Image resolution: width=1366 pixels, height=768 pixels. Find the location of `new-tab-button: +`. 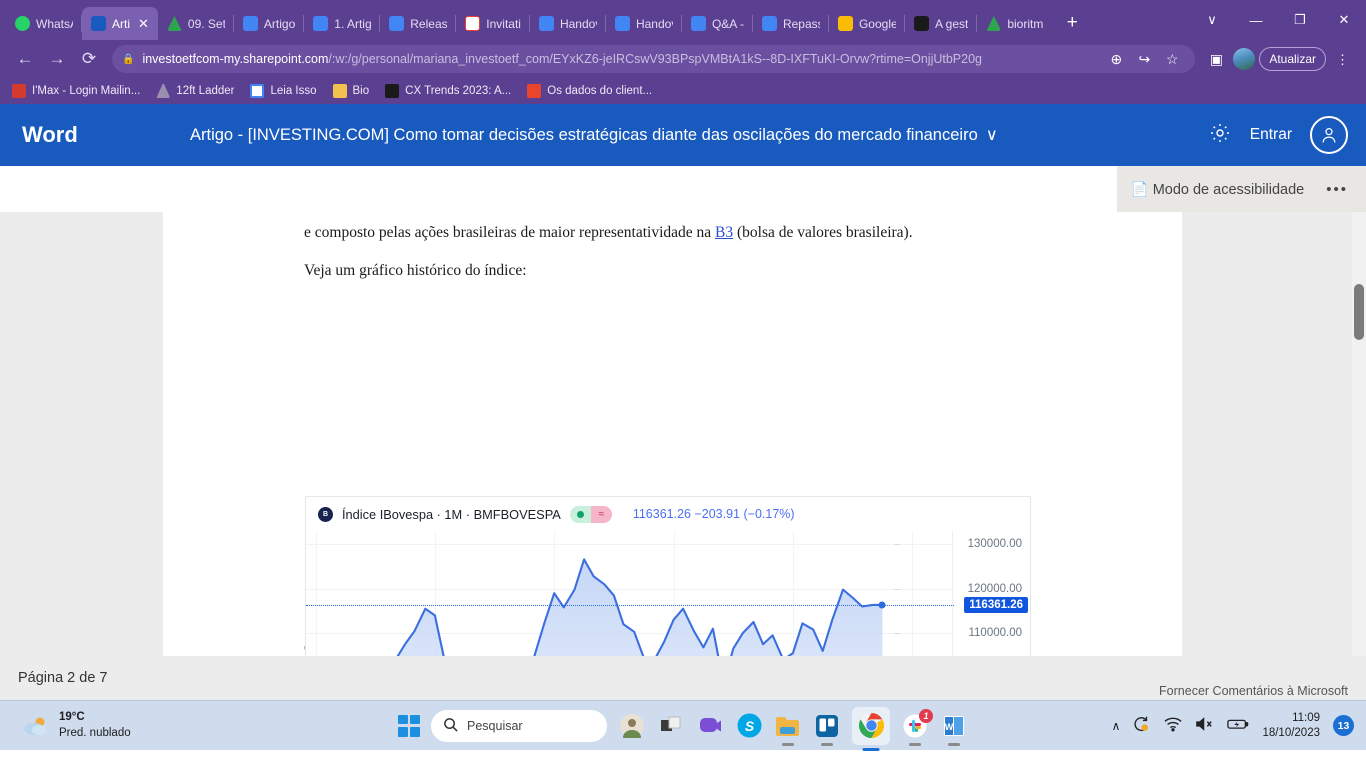

new-tab-button: + is located at coordinates (1072, 23).